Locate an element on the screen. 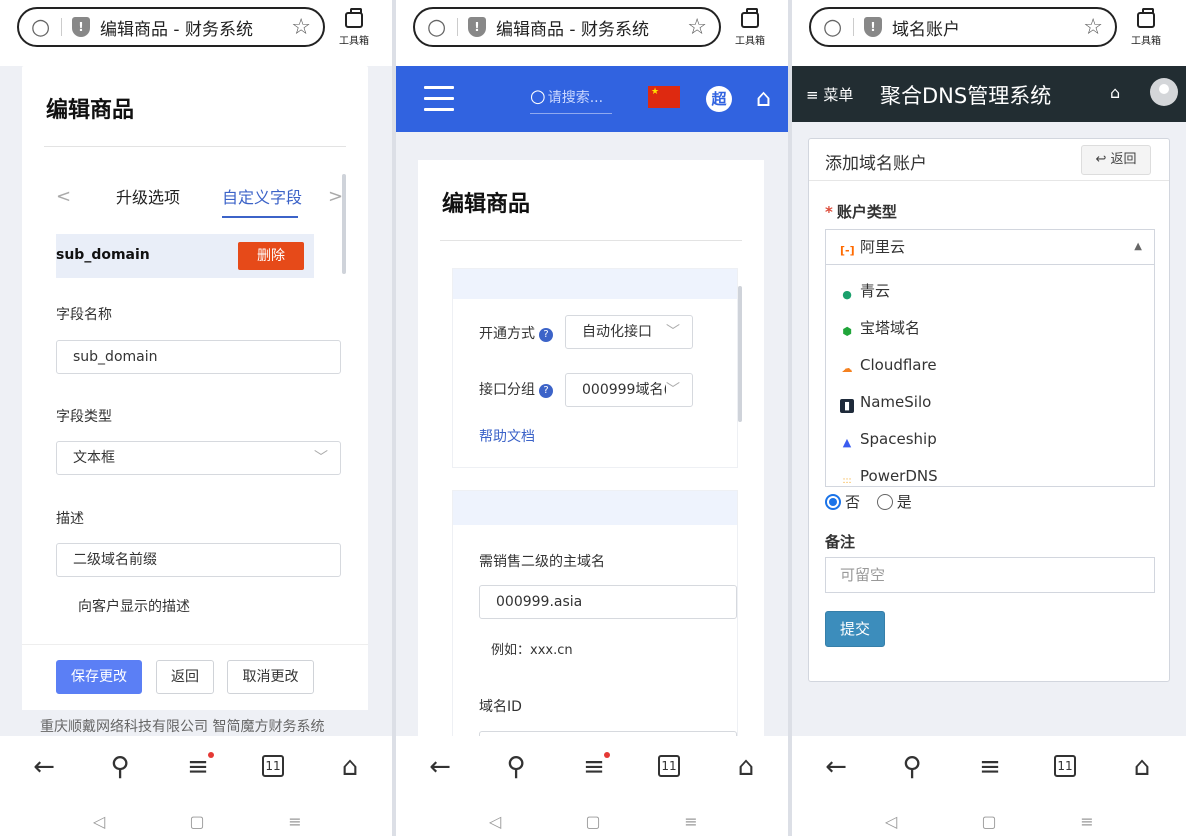  open-mode-label: 开通方式? is located at coordinates (516, 333).